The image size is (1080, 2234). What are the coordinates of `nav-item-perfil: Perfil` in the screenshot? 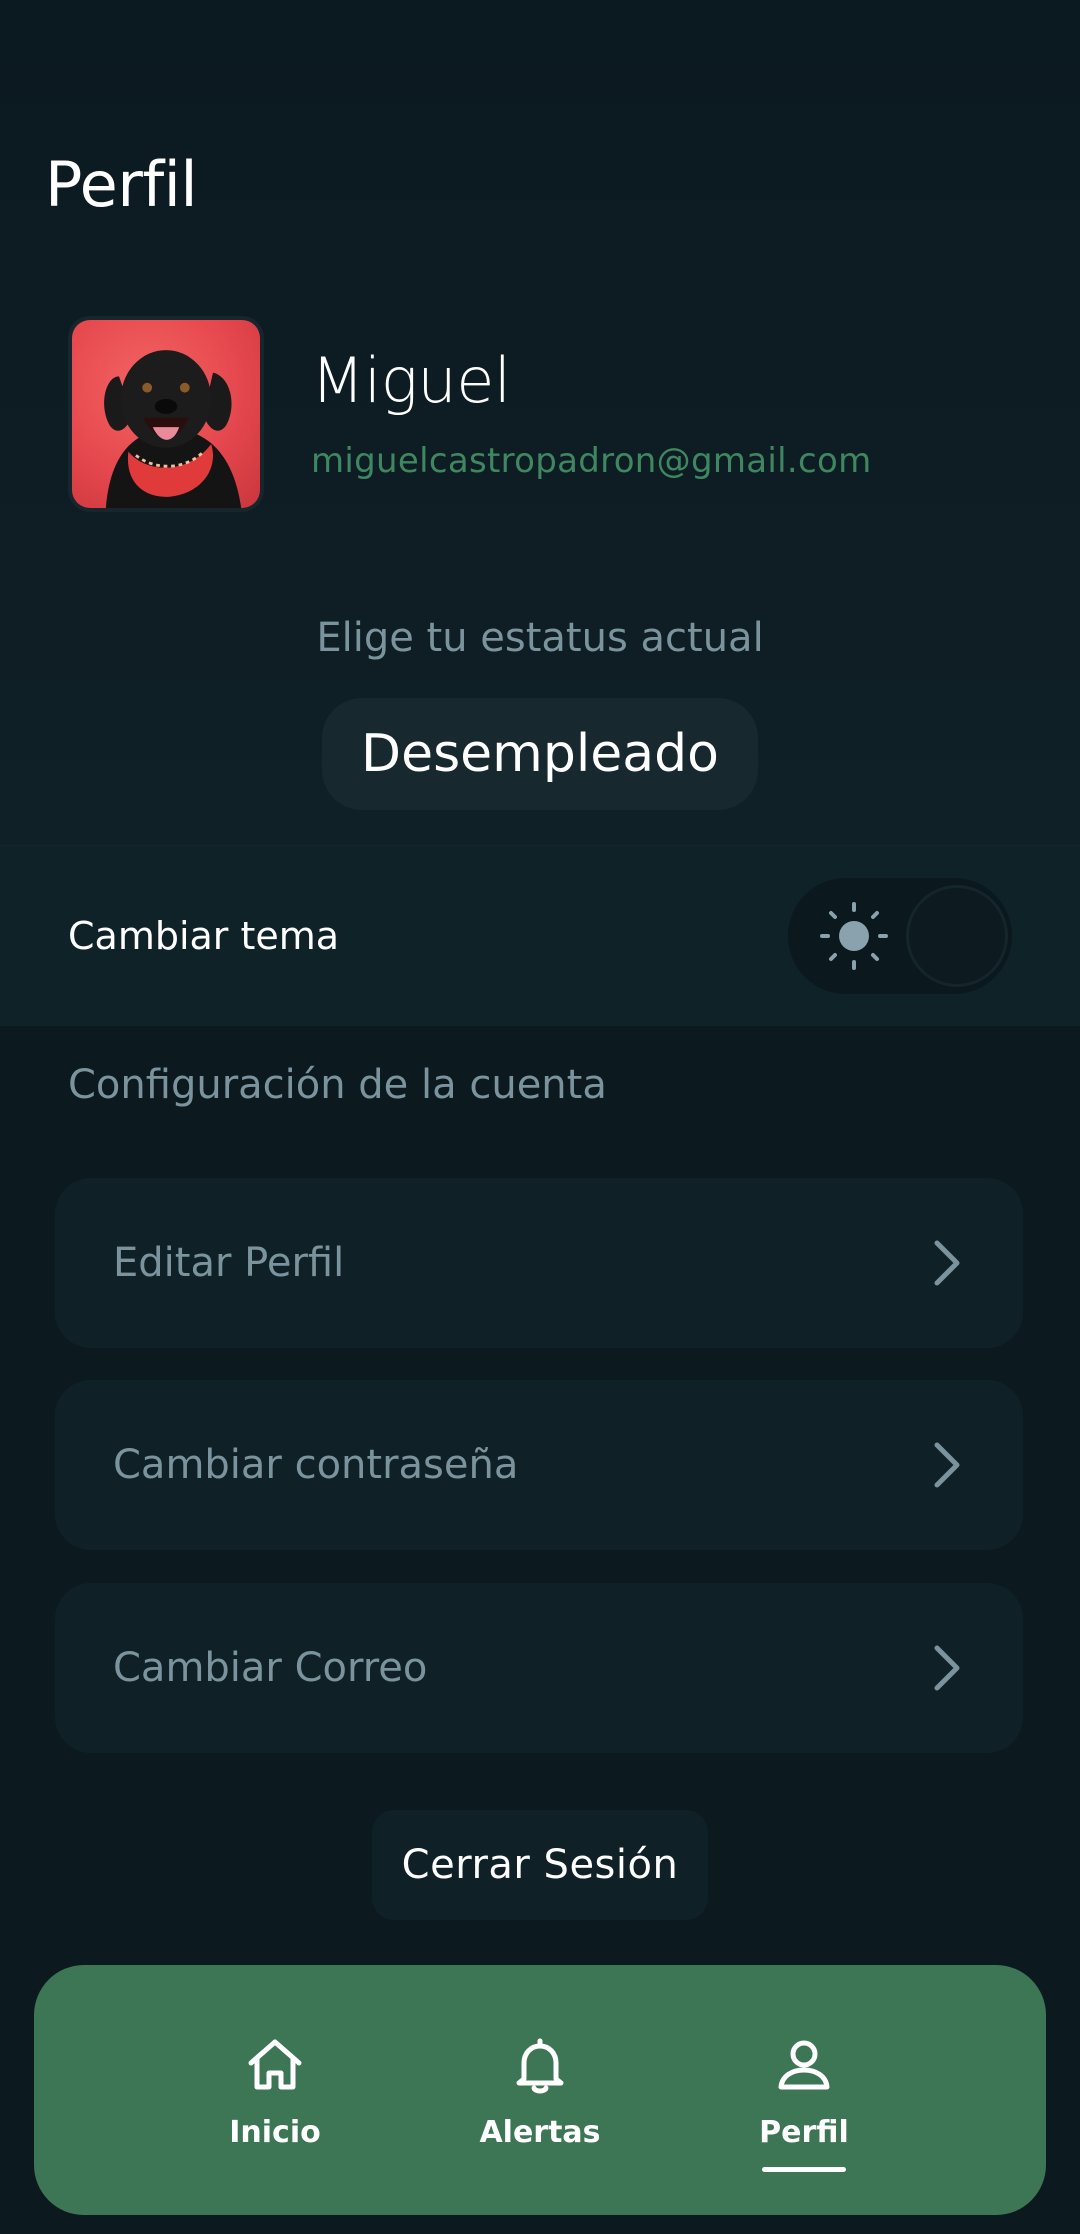 It's located at (804, 2090).